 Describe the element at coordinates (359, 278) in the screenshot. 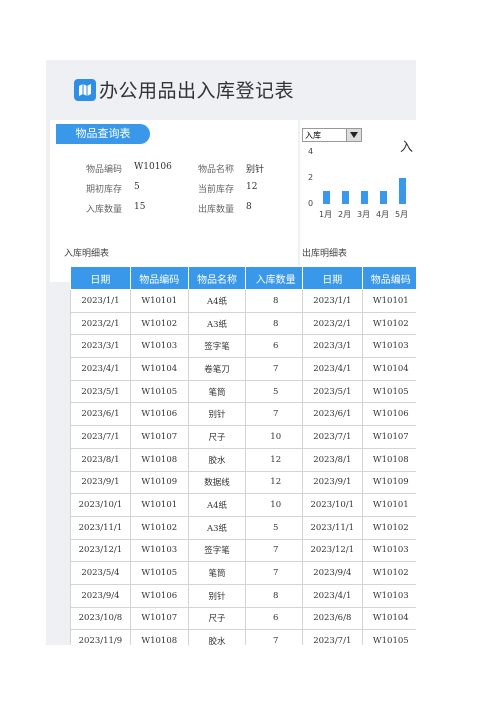

I see `outbound-header: 日期 物品编码` at that location.